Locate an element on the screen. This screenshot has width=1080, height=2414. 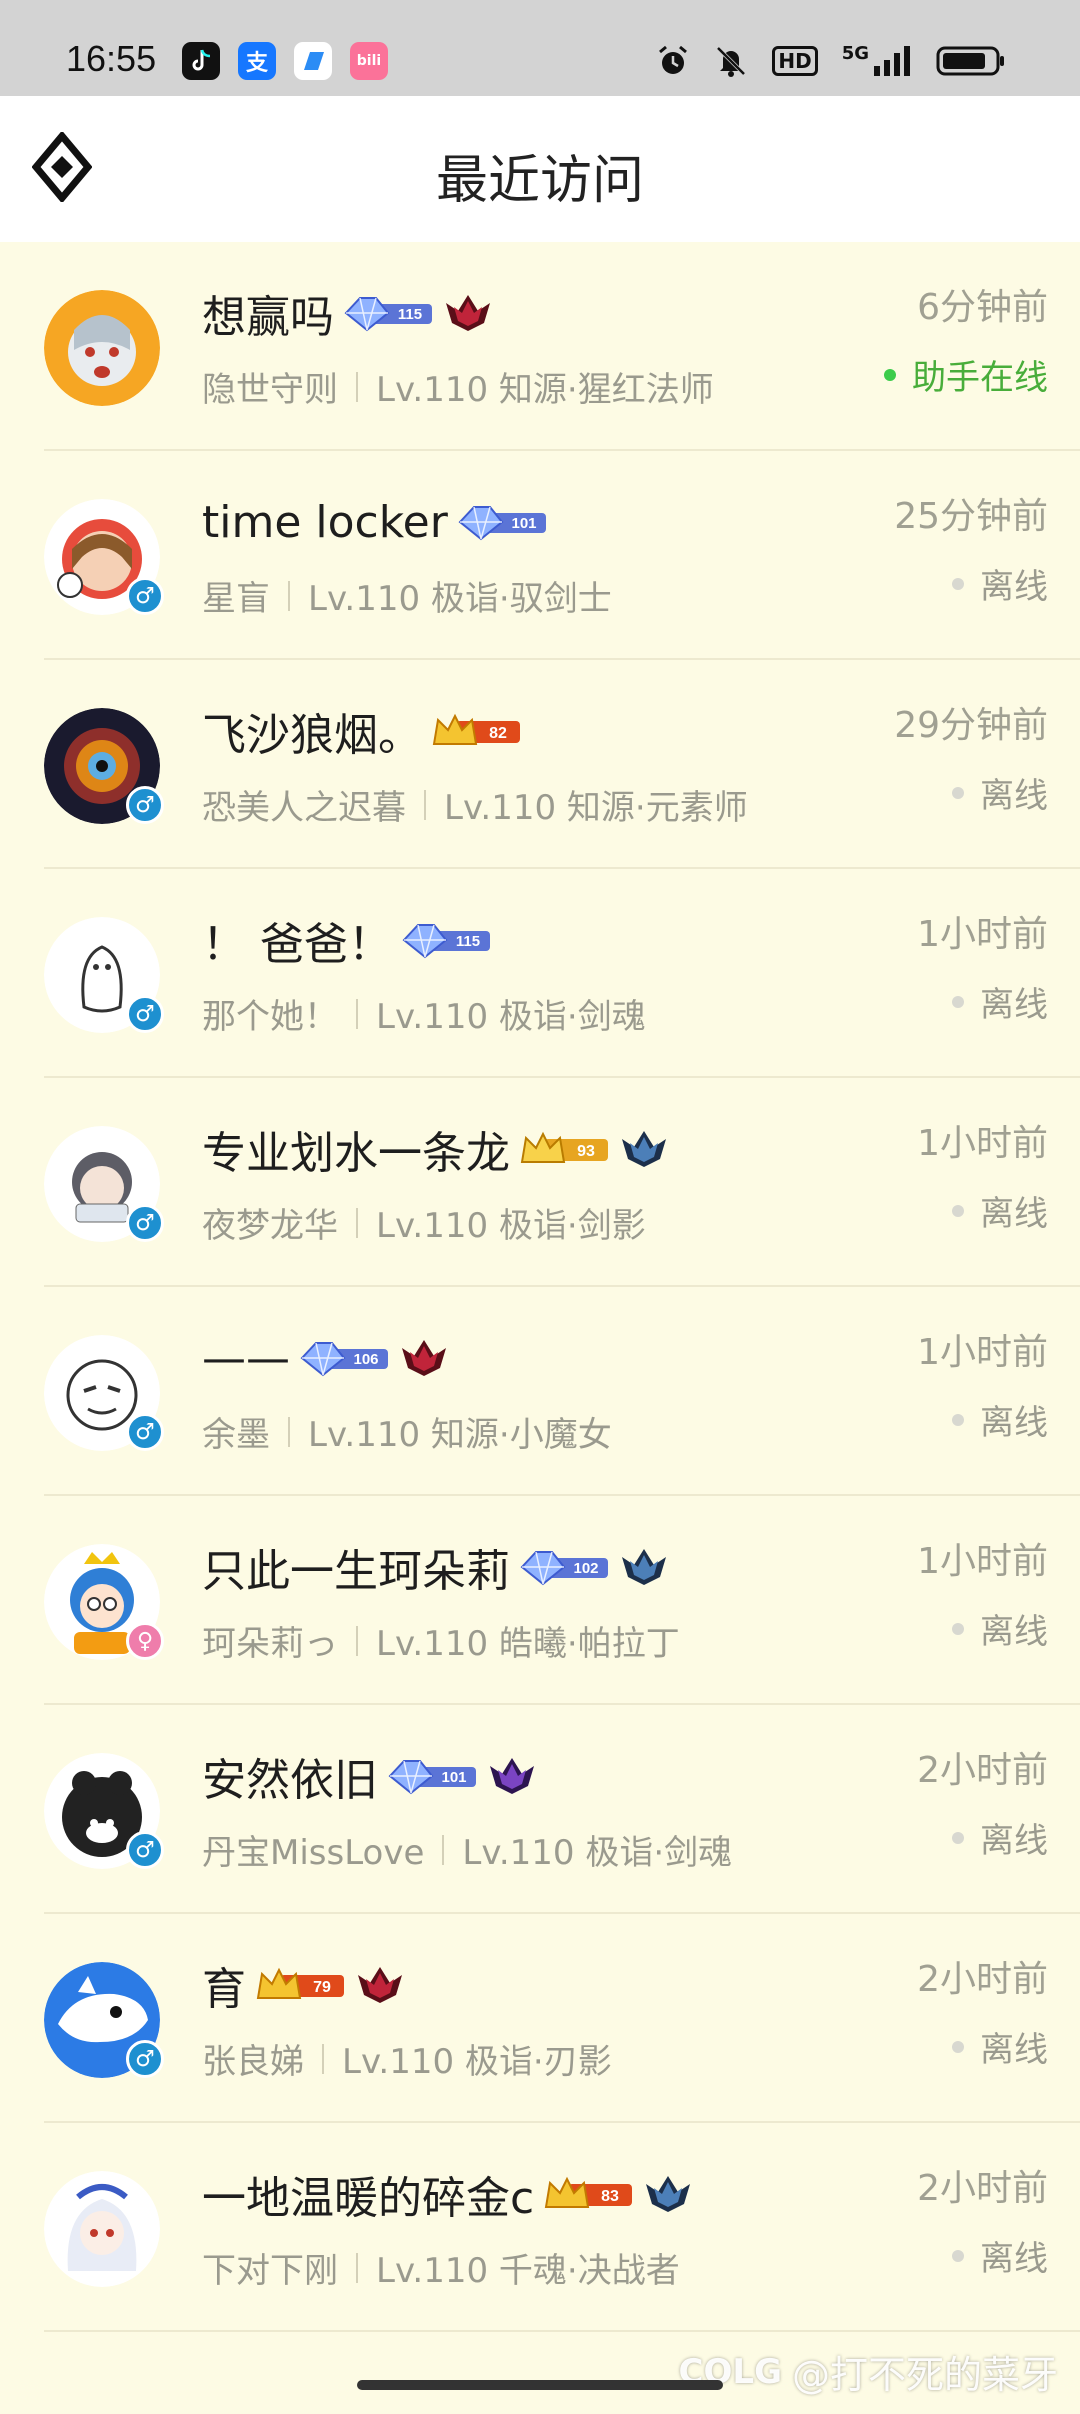
visitor-name: ！ 爸爸！ is located at coordinates (297, 940).